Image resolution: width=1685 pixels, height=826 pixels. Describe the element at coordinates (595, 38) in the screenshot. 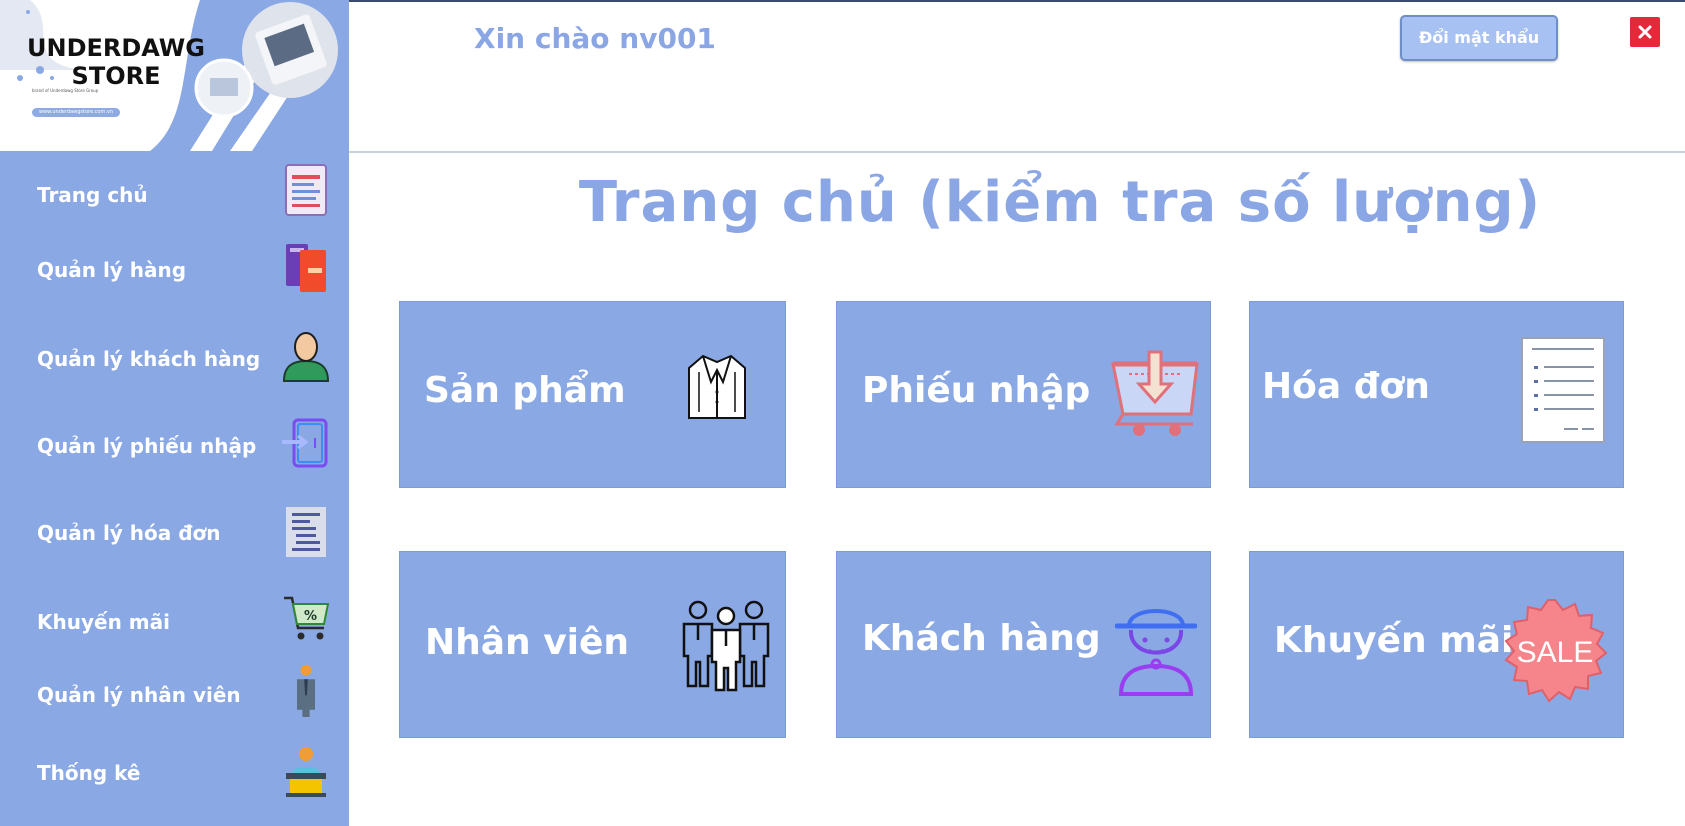

I see `greeting-text: Xin chào nv001` at that location.